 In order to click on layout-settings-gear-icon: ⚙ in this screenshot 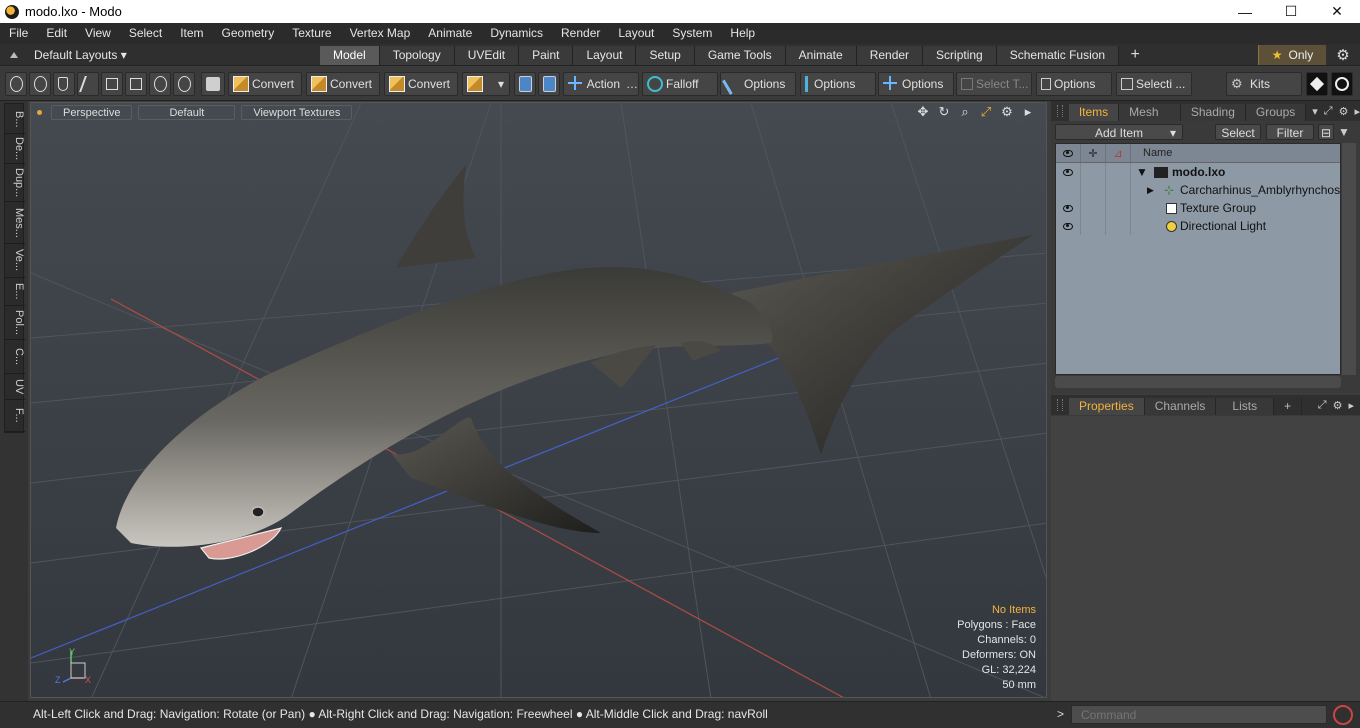, I will do `click(1343, 55)`.